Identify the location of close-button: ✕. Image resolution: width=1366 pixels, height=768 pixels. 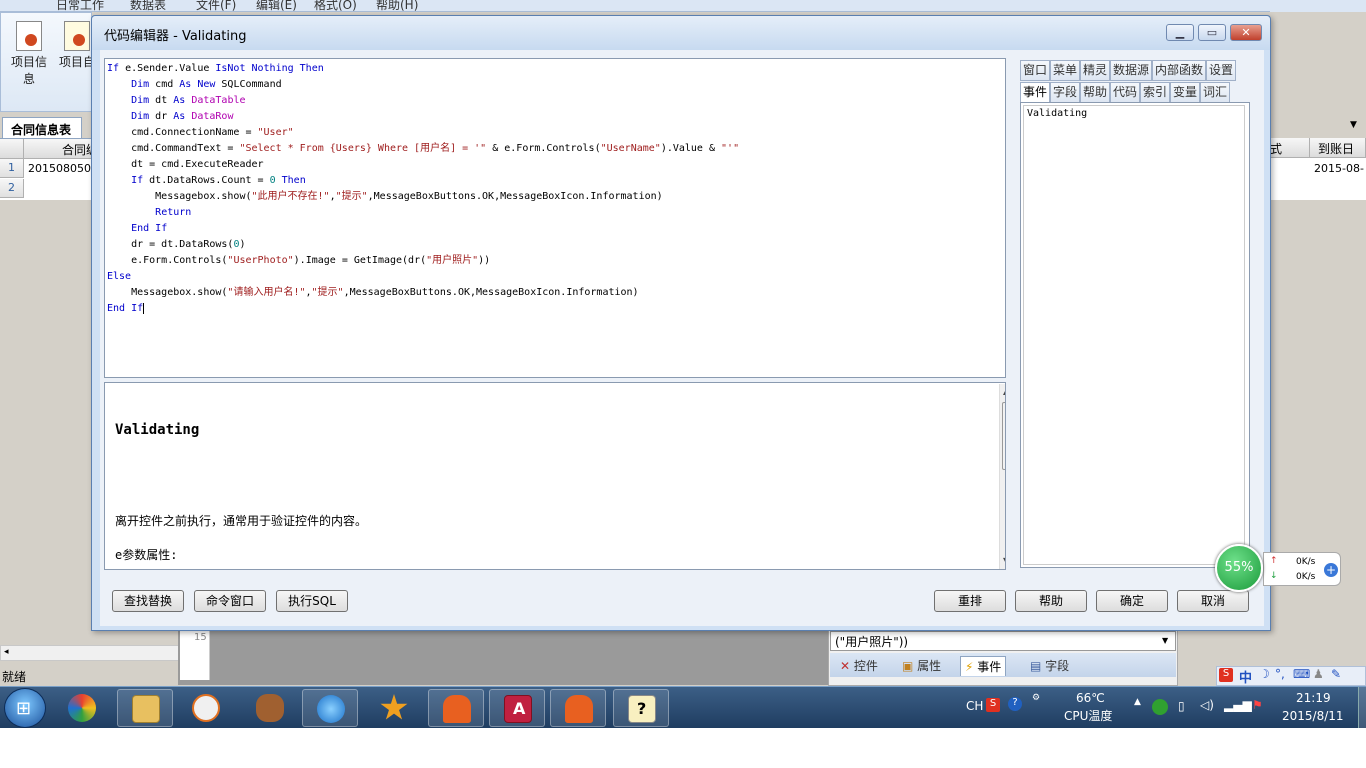
(1246, 32).